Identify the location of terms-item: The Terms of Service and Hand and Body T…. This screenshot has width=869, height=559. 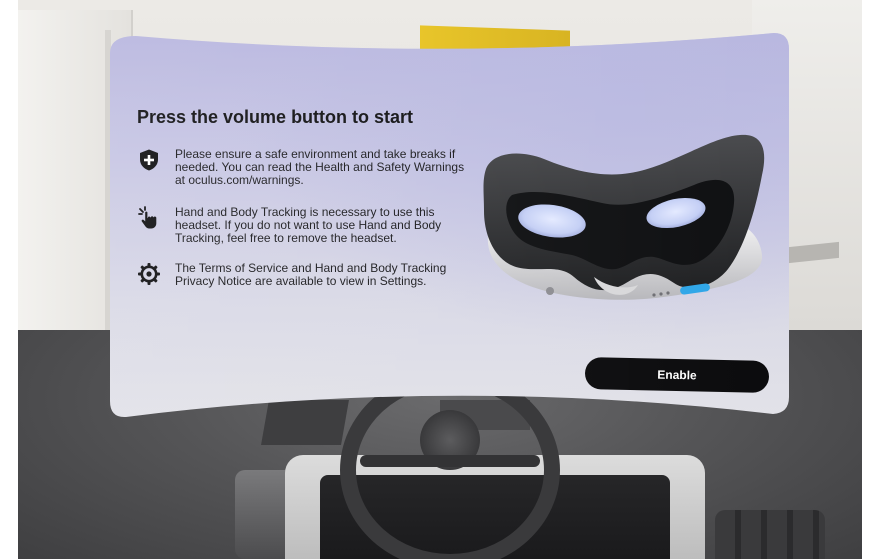
(302, 284).